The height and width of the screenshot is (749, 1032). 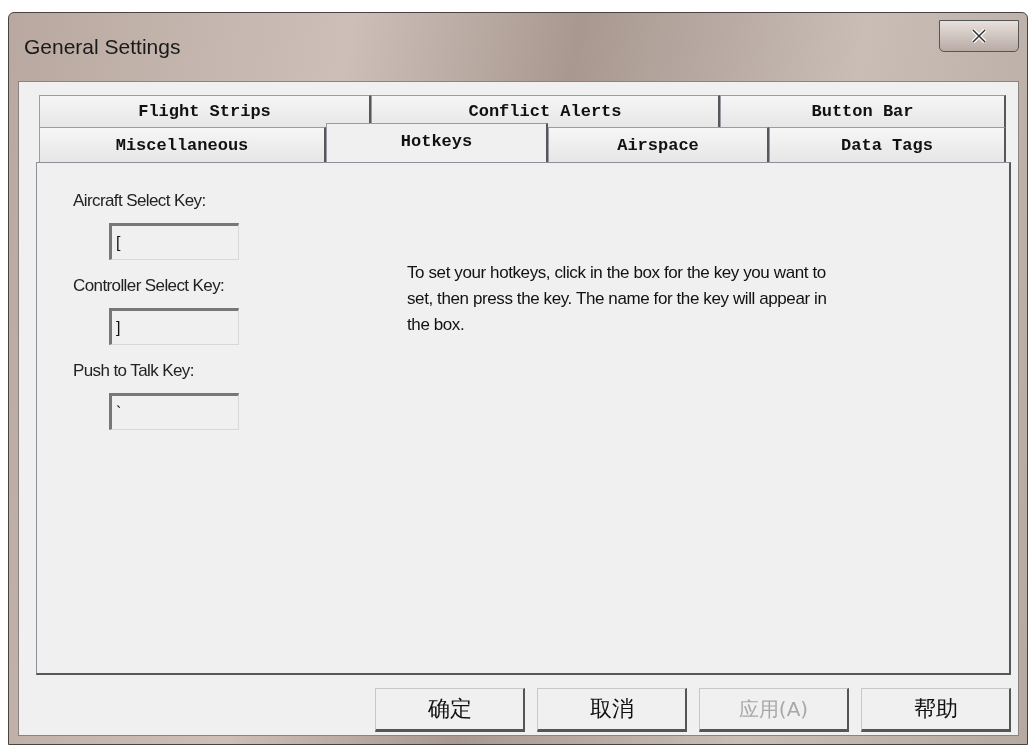 What do you see at coordinates (887, 144) in the screenshot?
I see `tab: Data Tags` at bounding box center [887, 144].